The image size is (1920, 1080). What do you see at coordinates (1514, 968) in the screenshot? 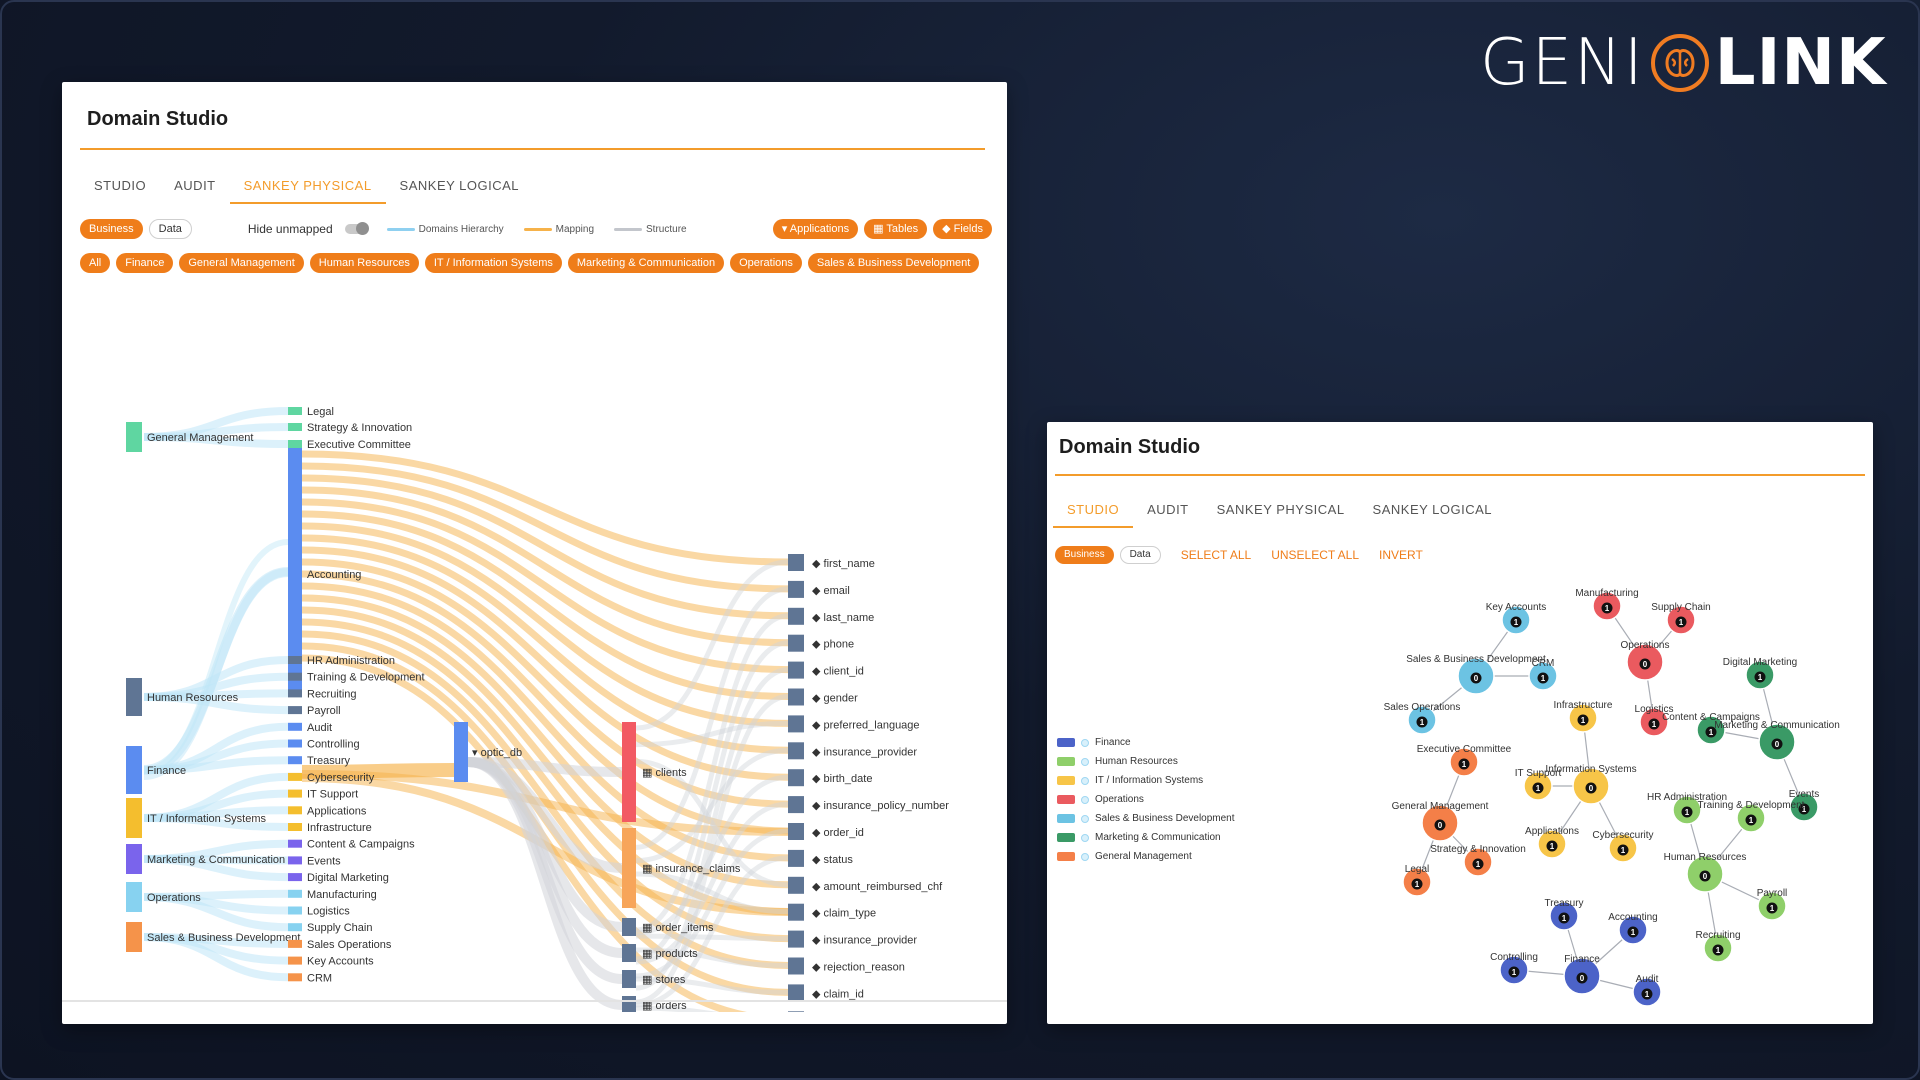
I see `graph-node-controlling: 1 Controlling` at bounding box center [1514, 968].